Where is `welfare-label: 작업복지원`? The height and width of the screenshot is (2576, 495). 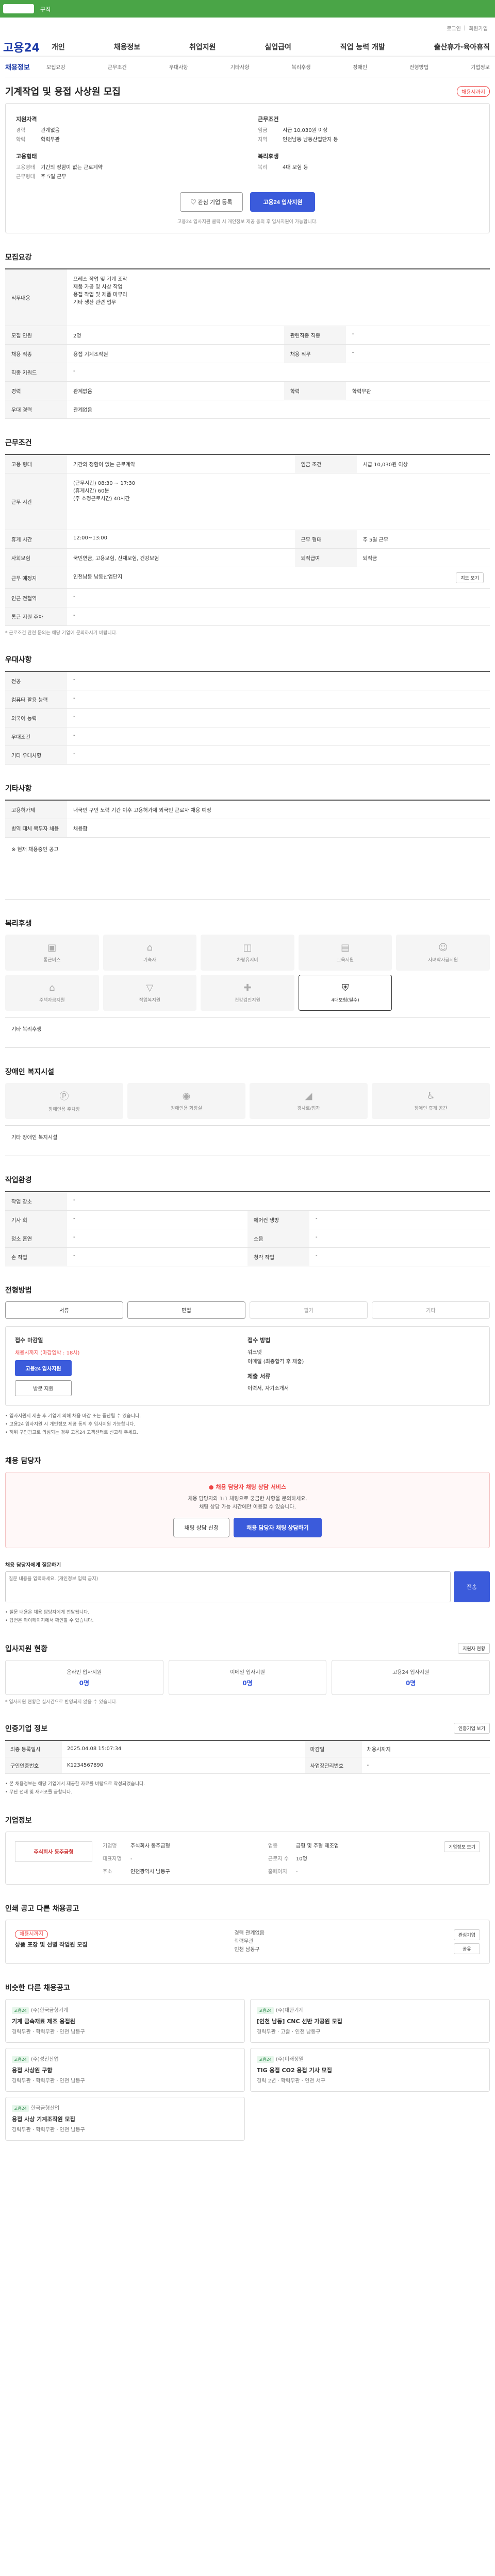
welfare-label: 작업복지원 is located at coordinates (150, 1000).